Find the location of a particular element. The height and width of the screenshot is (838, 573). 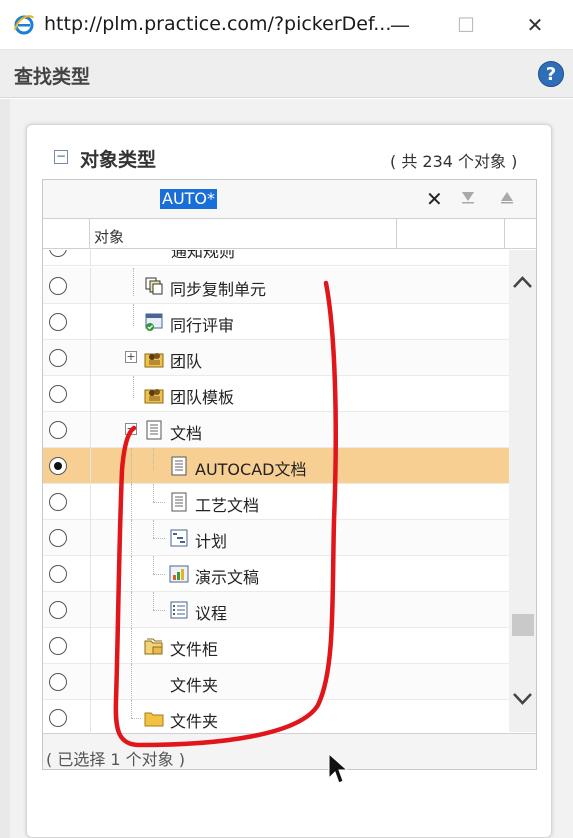

panel-collapse-icon: − is located at coordinates (61, 157).